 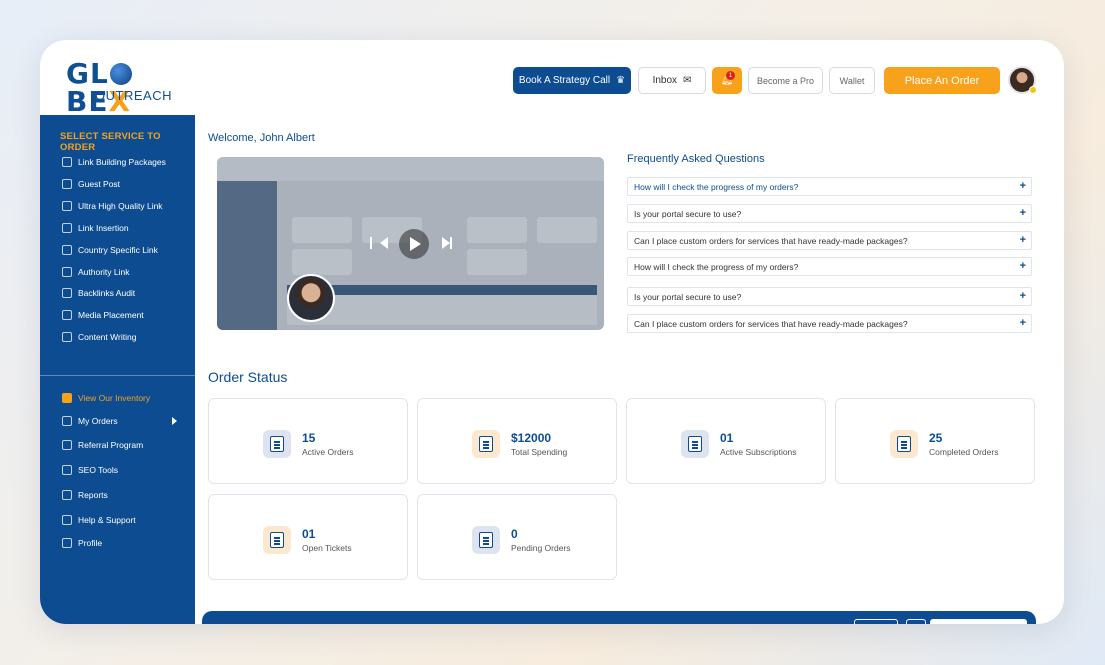 What do you see at coordinates (248, 377) in the screenshot?
I see `order-status-title: Order Status` at bounding box center [248, 377].